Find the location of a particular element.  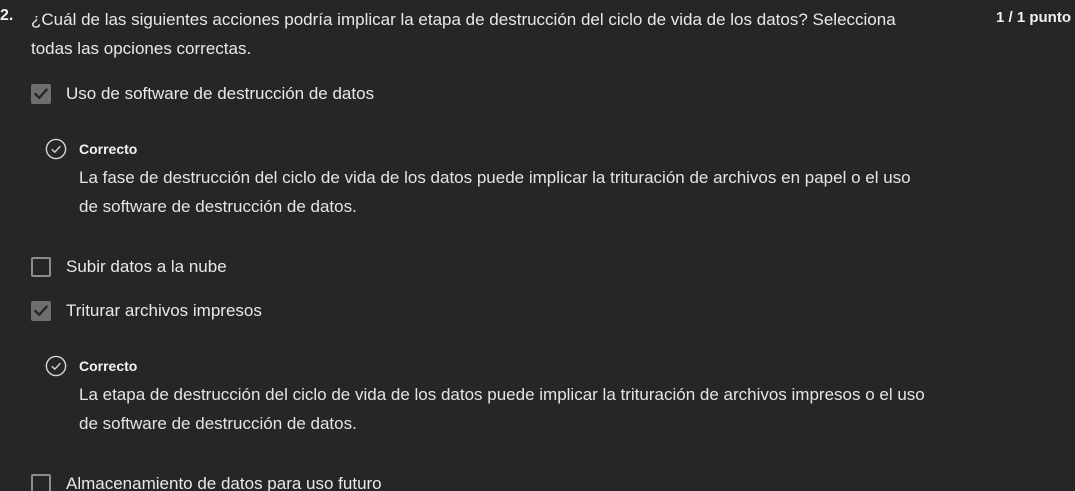

option-label: Subir datos a la nube is located at coordinates (146, 266).